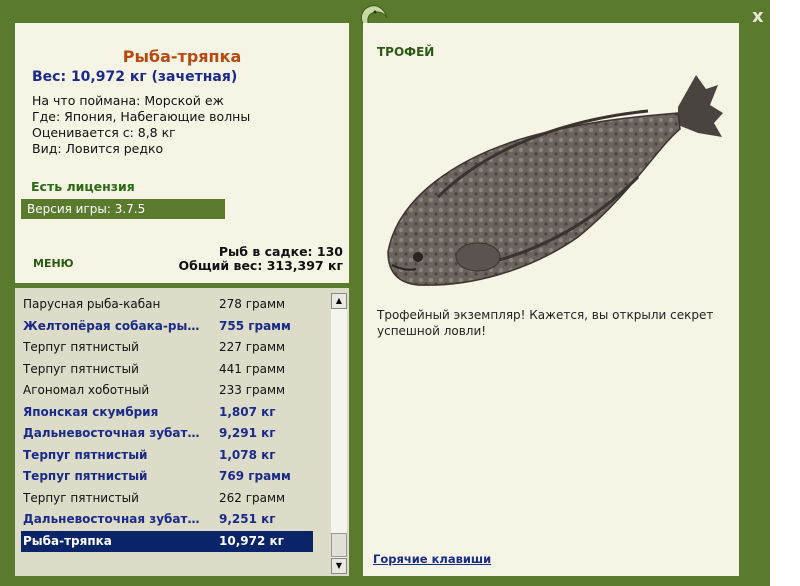 The width and height of the screenshot is (800, 586). I want to click on catch-row: Желтопёрая собака-рыба 755 грамм, so click(167, 326).